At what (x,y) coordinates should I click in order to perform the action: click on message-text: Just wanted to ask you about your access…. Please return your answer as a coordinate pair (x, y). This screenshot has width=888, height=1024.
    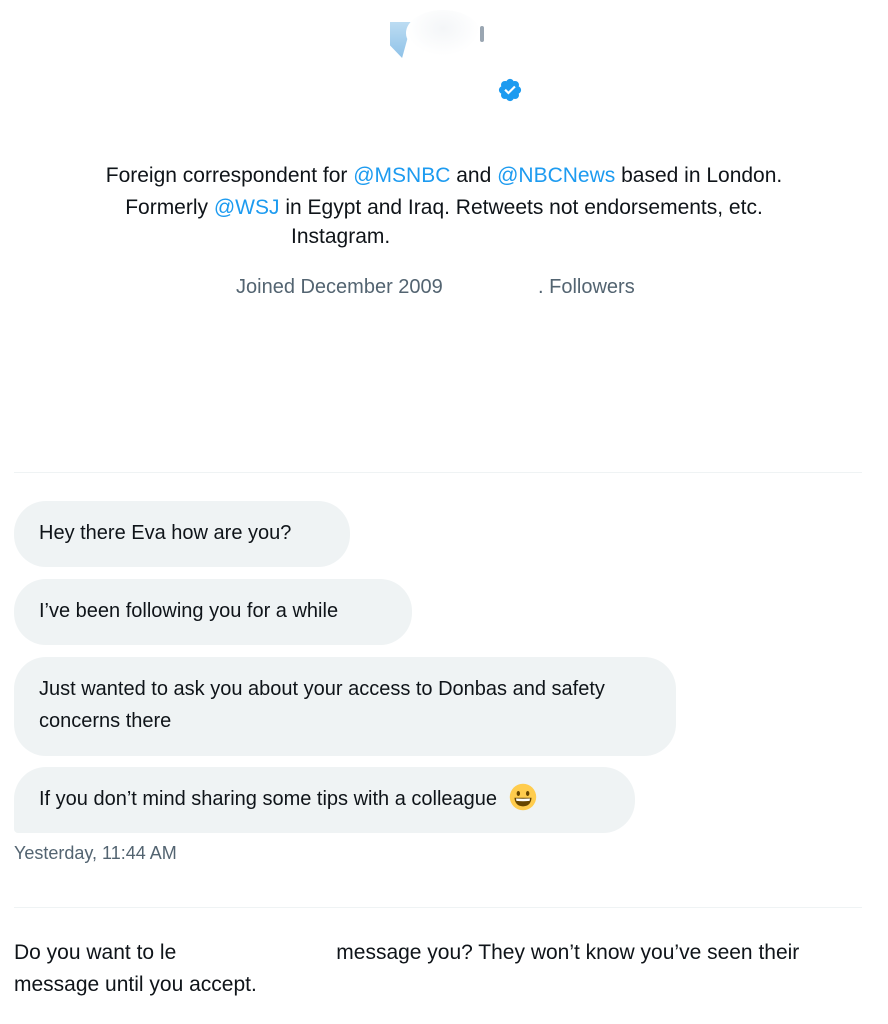
    Looking at the image, I should click on (322, 705).